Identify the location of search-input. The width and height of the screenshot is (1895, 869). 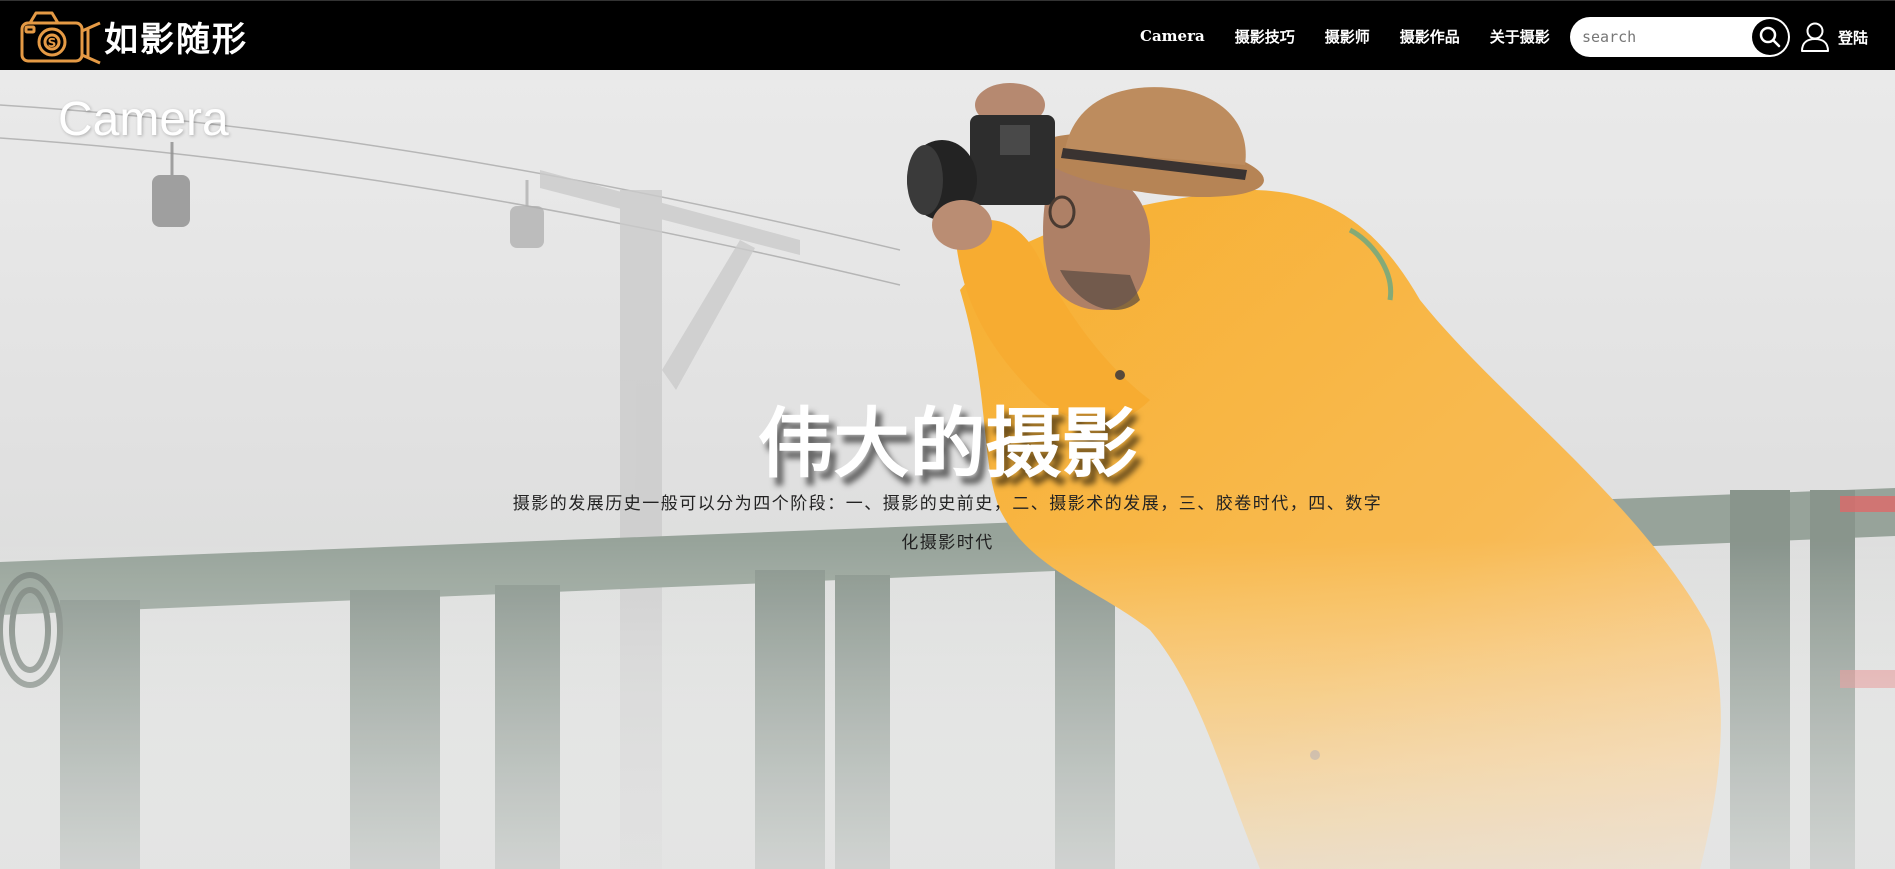
(1657, 37).